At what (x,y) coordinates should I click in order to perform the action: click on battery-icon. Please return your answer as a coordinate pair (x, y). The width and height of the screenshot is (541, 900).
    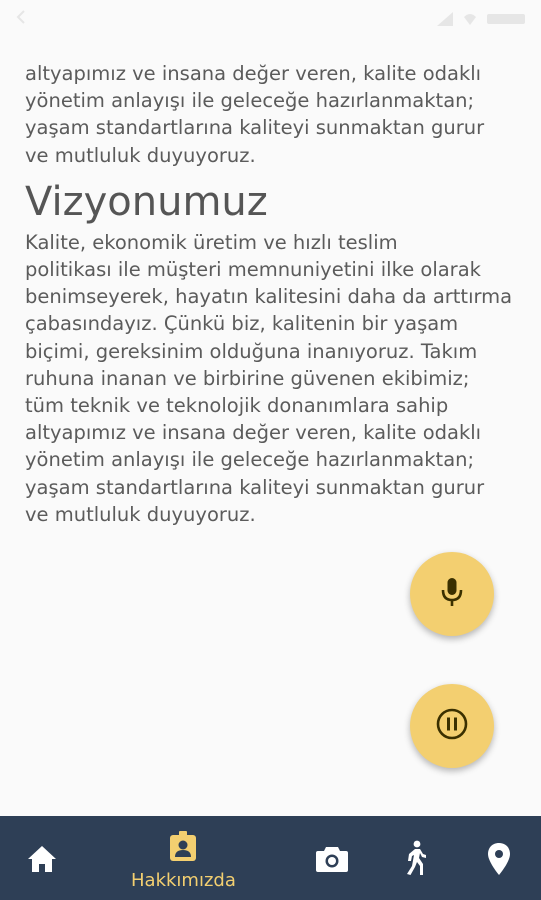
    Looking at the image, I should click on (506, 19).